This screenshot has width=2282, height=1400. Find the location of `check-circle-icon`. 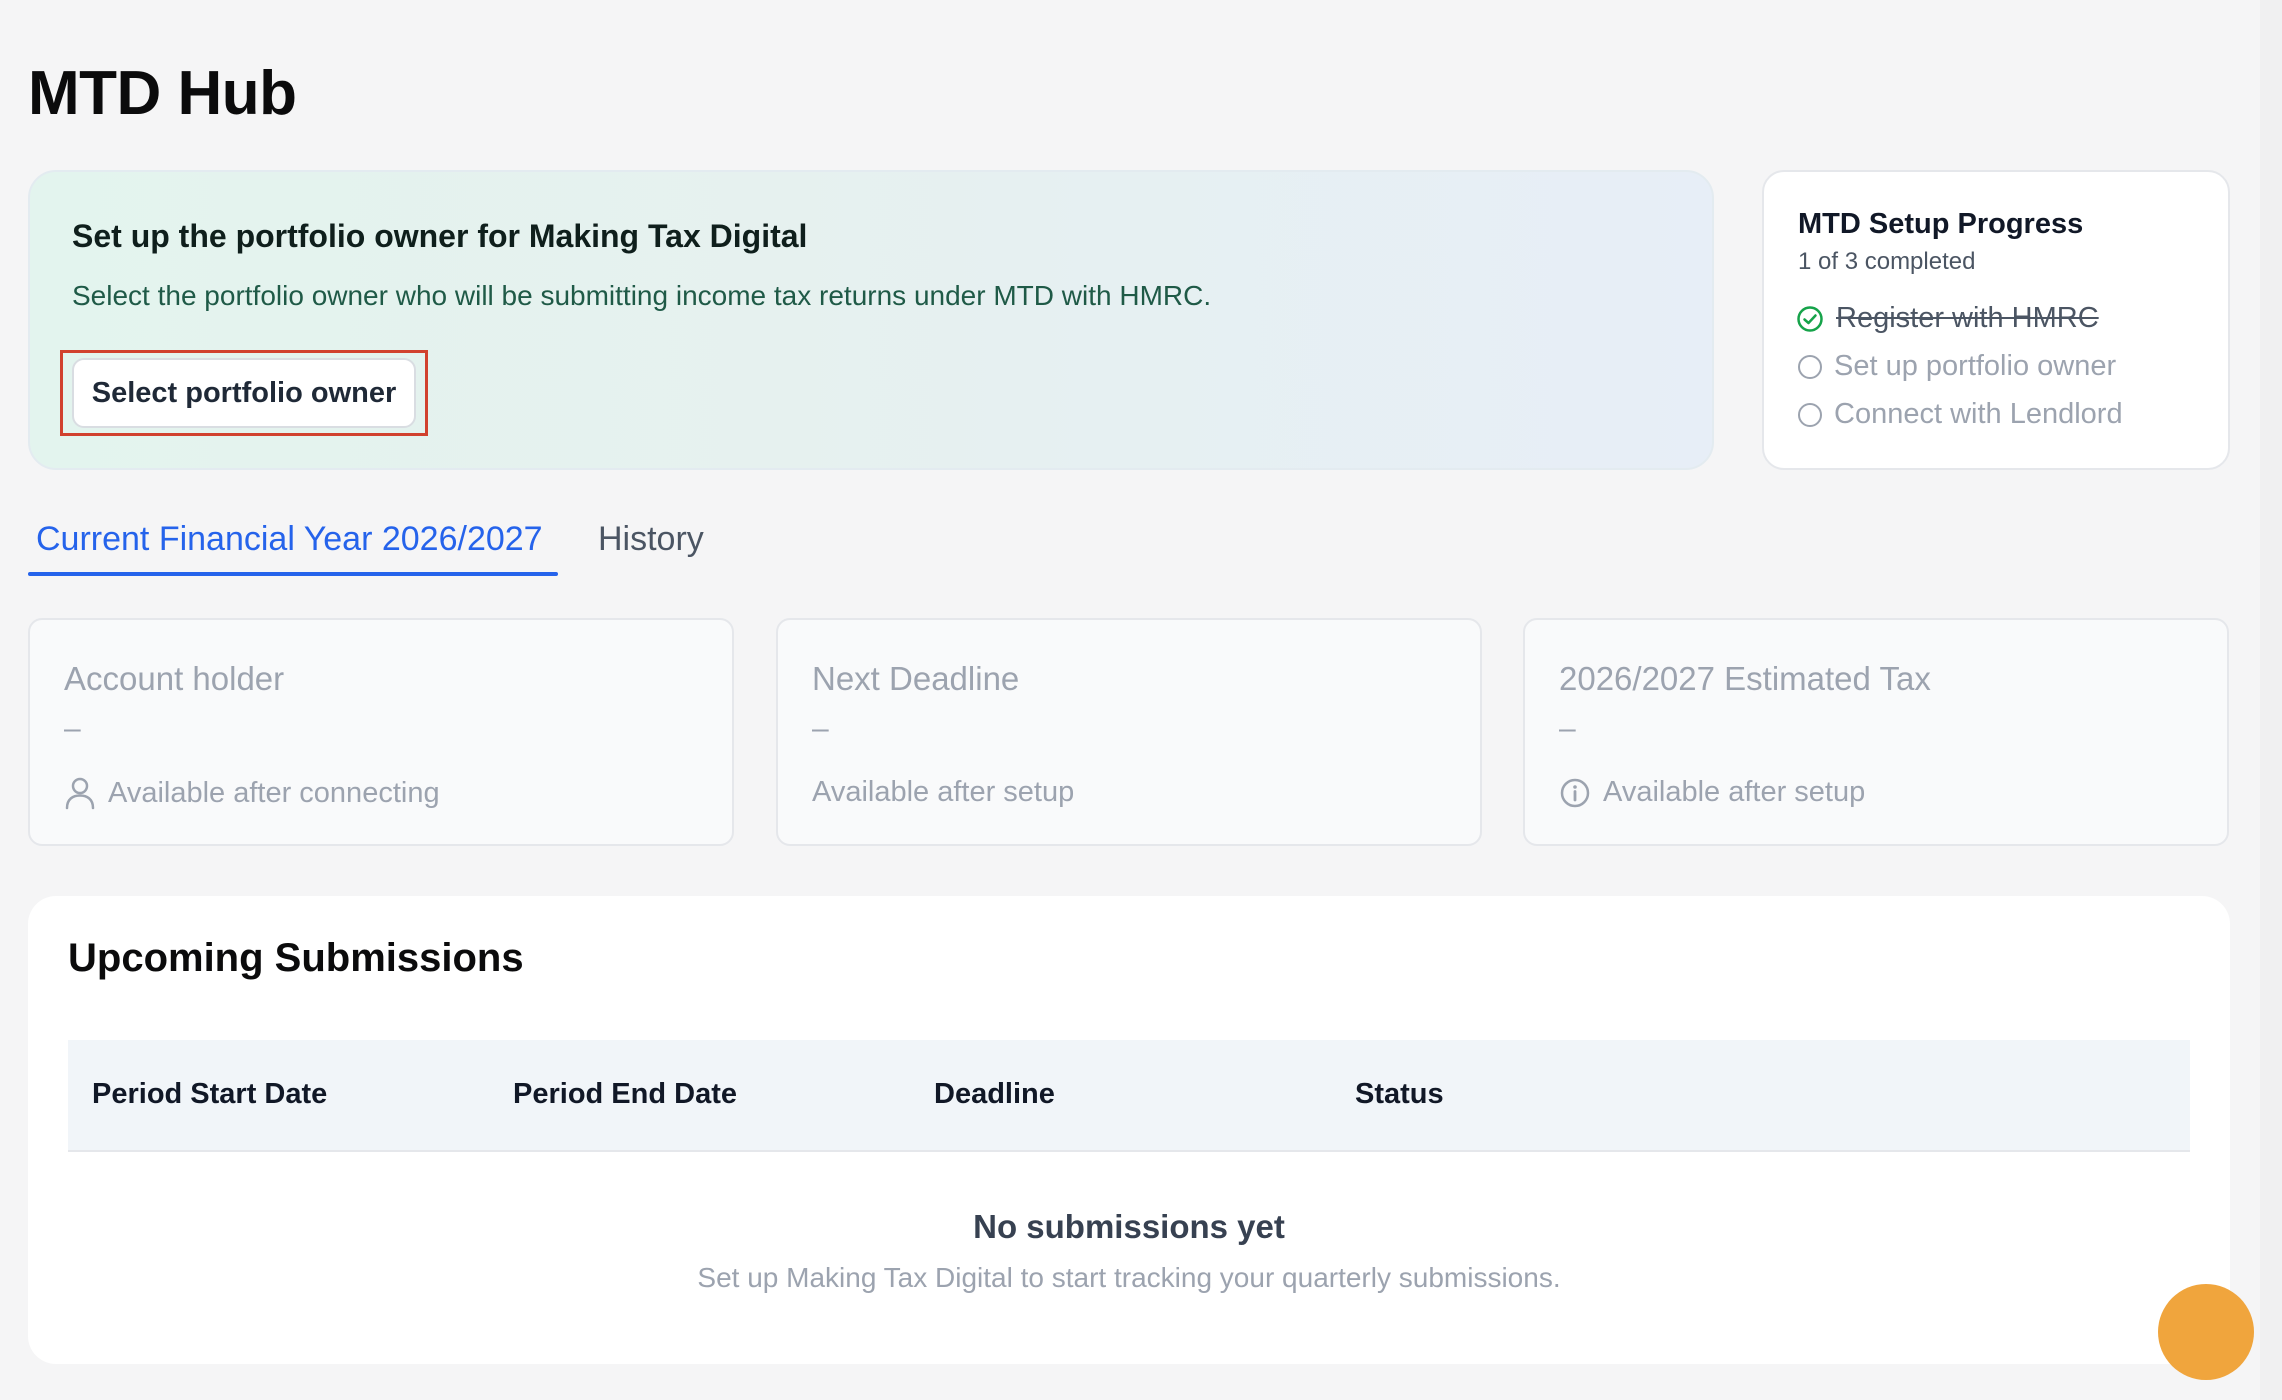

check-circle-icon is located at coordinates (1810, 318).